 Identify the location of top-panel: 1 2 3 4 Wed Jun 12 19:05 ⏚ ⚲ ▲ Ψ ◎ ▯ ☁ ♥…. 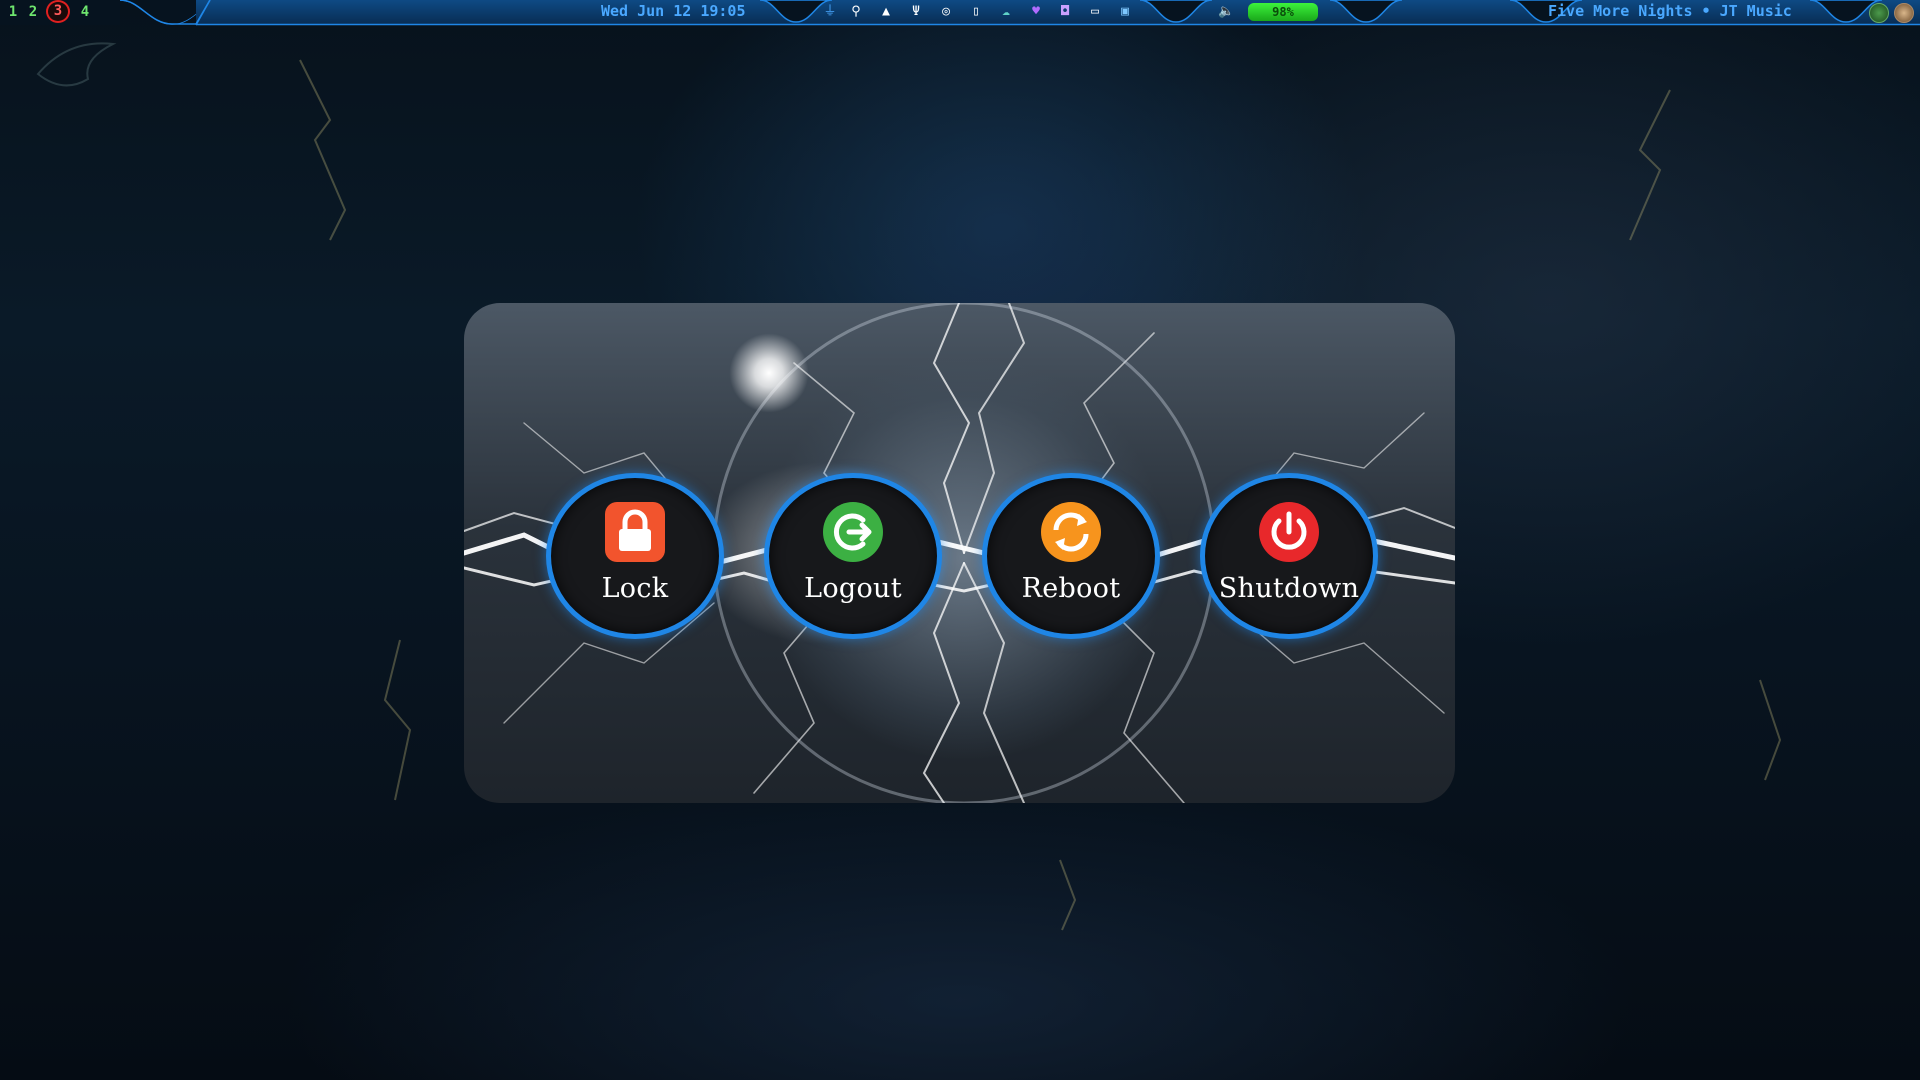
(960, 13).